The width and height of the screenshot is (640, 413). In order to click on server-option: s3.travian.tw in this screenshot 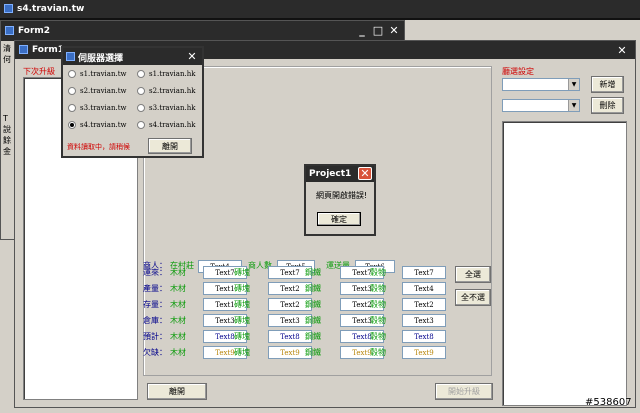, I will do `click(102, 108)`.